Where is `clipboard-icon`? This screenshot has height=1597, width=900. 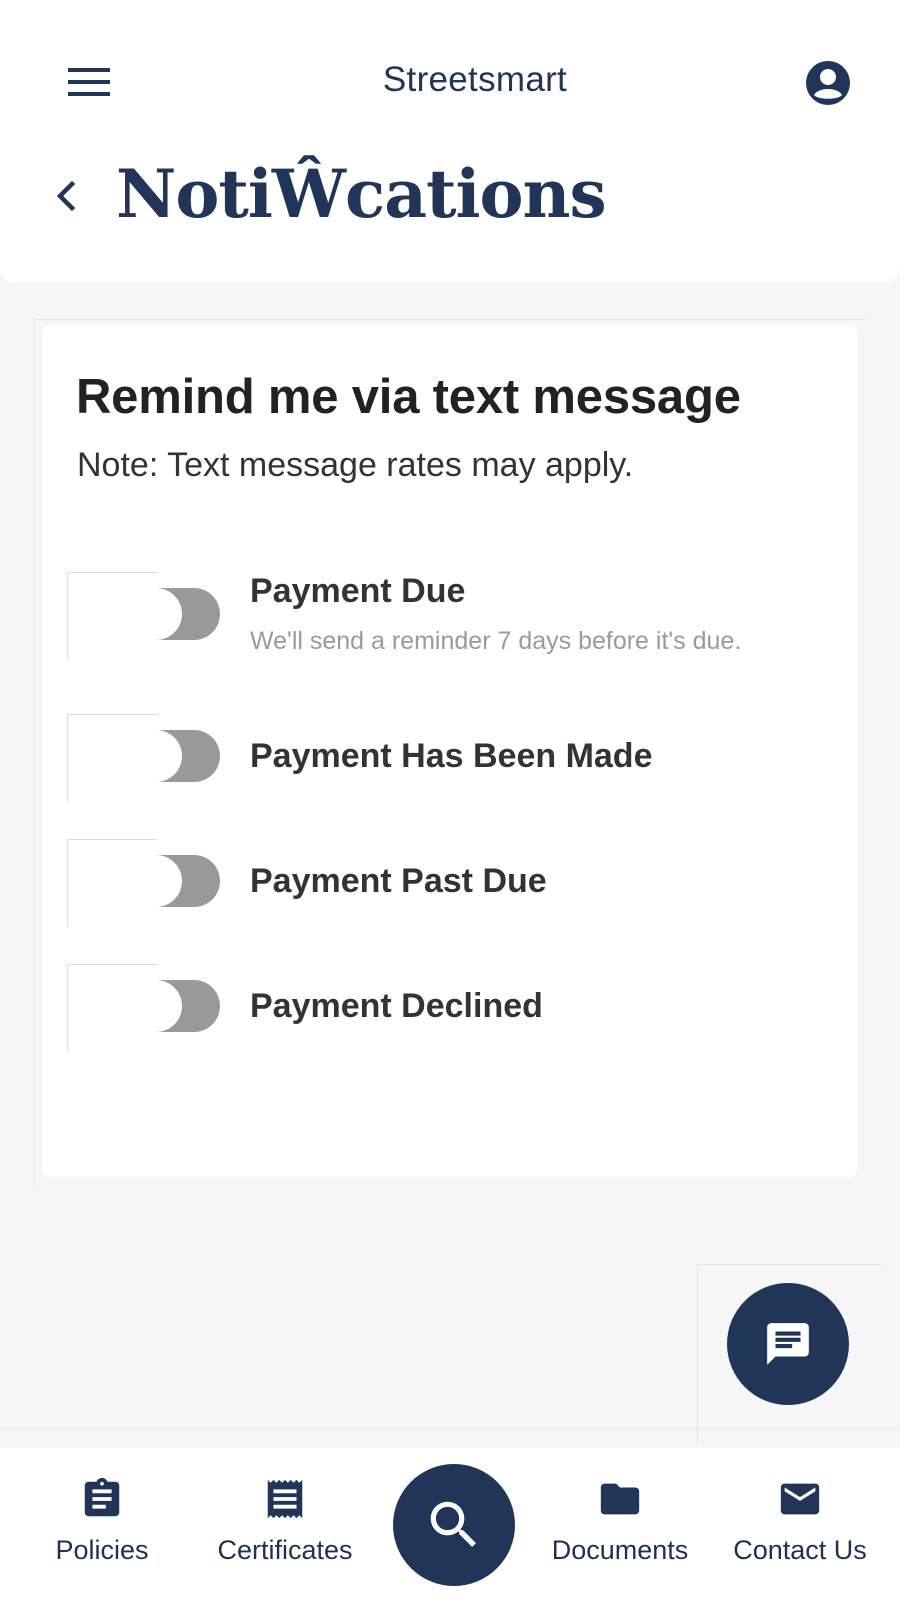 clipboard-icon is located at coordinates (102, 1497).